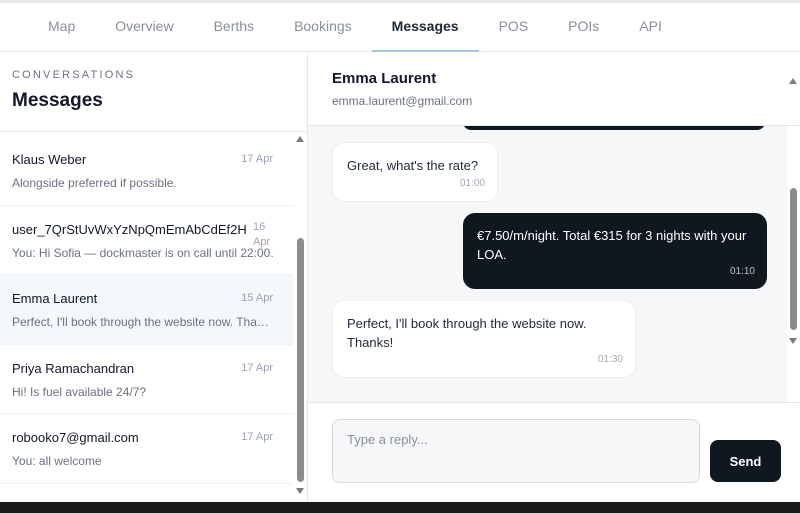 The image size is (800, 513). Describe the element at coordinates (402, 101) in the screenshot. I see `contact-email: emma.laurent@gmail.com` at that location.